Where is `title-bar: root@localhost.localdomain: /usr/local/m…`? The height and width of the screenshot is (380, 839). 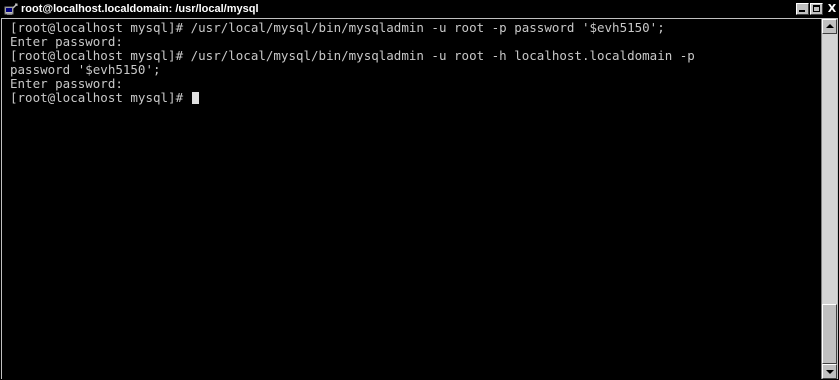
title-bar: root@localhost.localdomain: /usr/local/m… is located at coordinates (419, 9).